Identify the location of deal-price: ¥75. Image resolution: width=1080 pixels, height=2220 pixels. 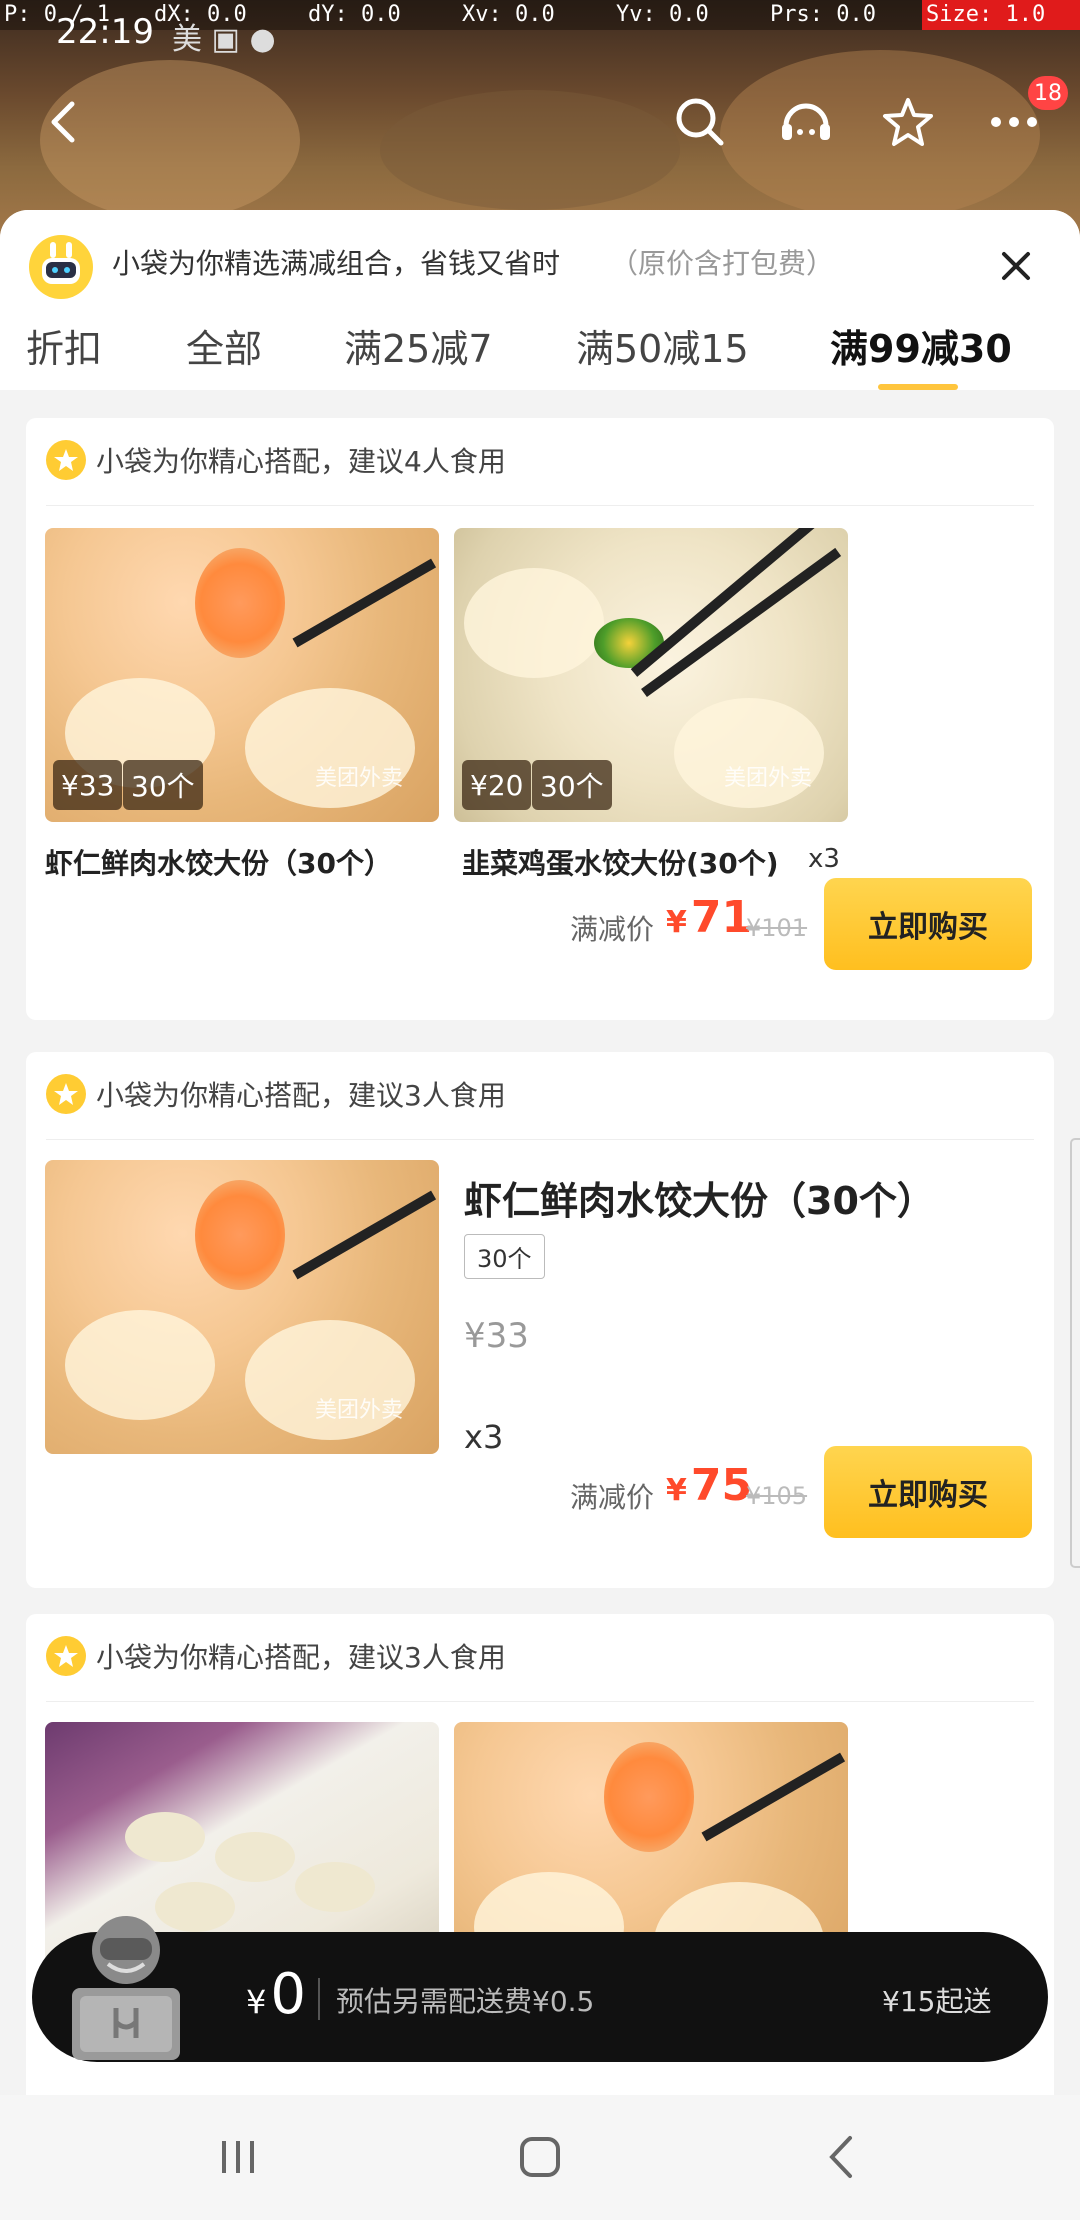
(709, 1485).